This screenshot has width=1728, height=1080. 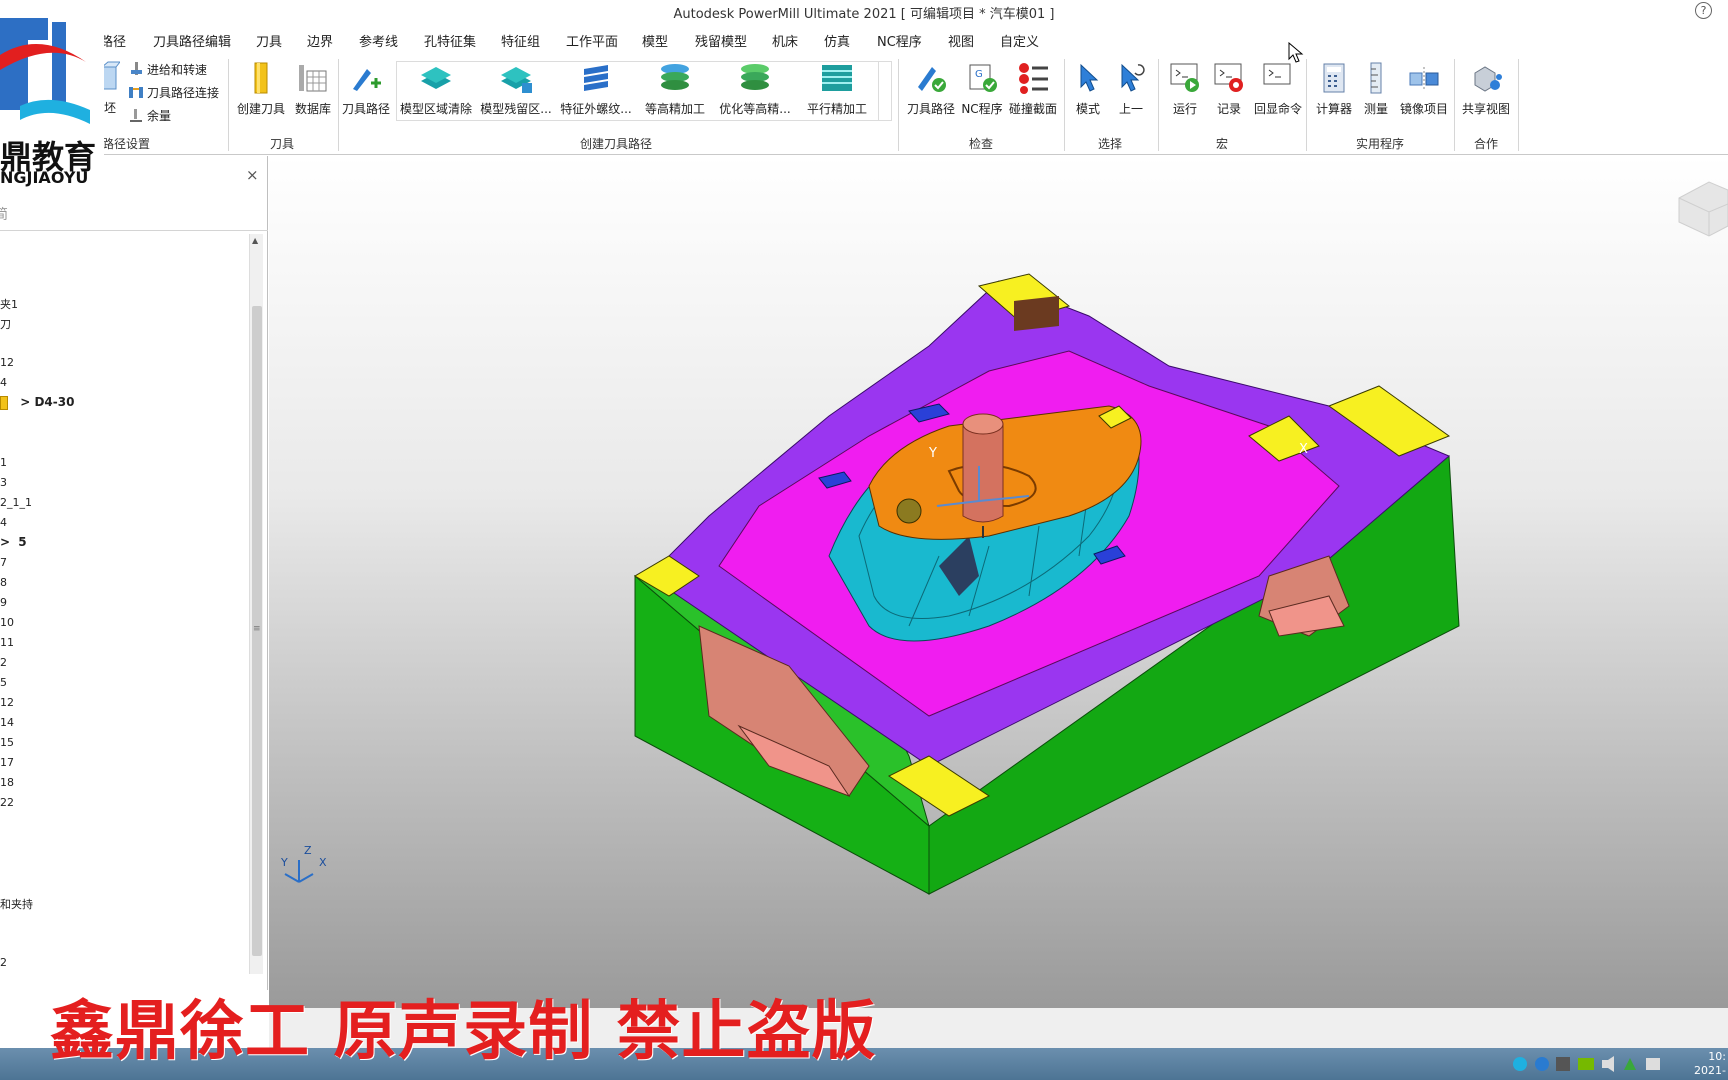 What do you see at coordinates (149, 116) in the screenshot?
I see `thickness-button: 余量` at bounding box center [149, 116].